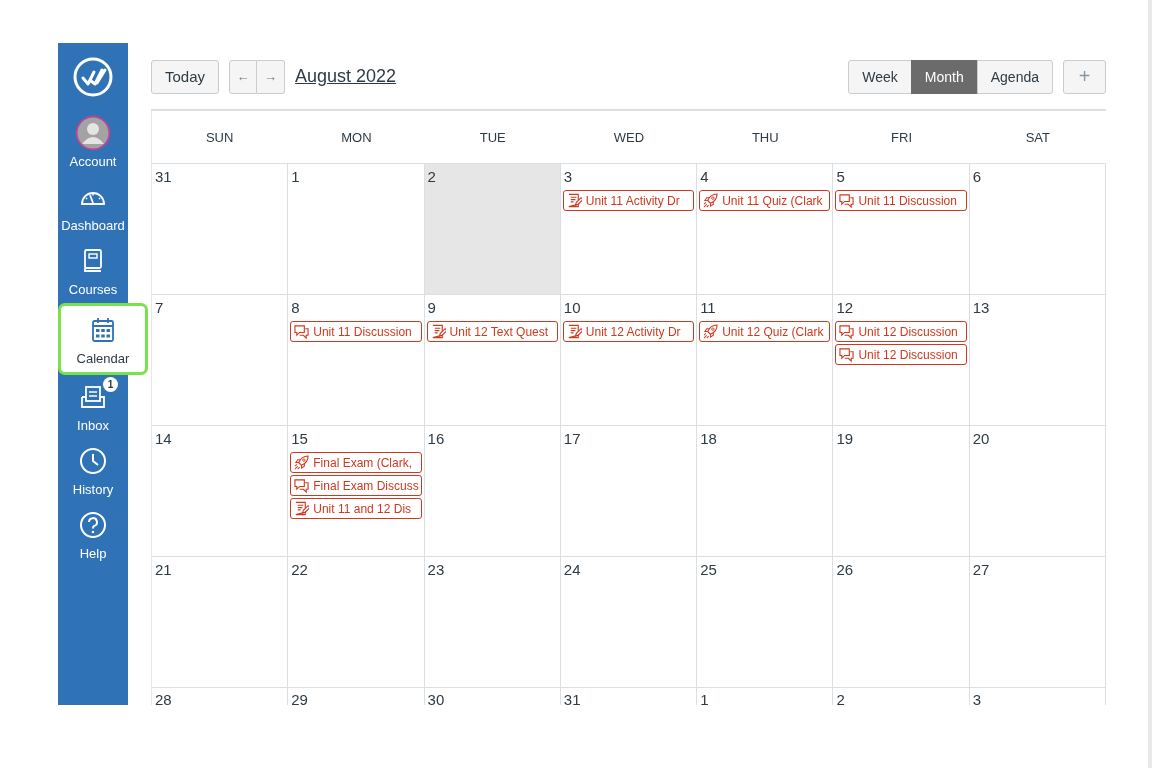  What do you see at coordinates (572, 569) in the screenshot?
I see `day-number: 24` at bounding box center [572, 569].